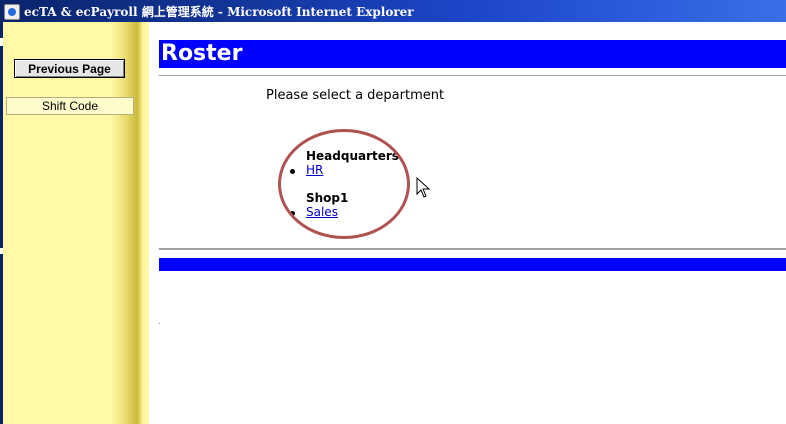 This screenshot has height=424, width=786. I want to click on department-link-sales: Sales, so click(322, 212).